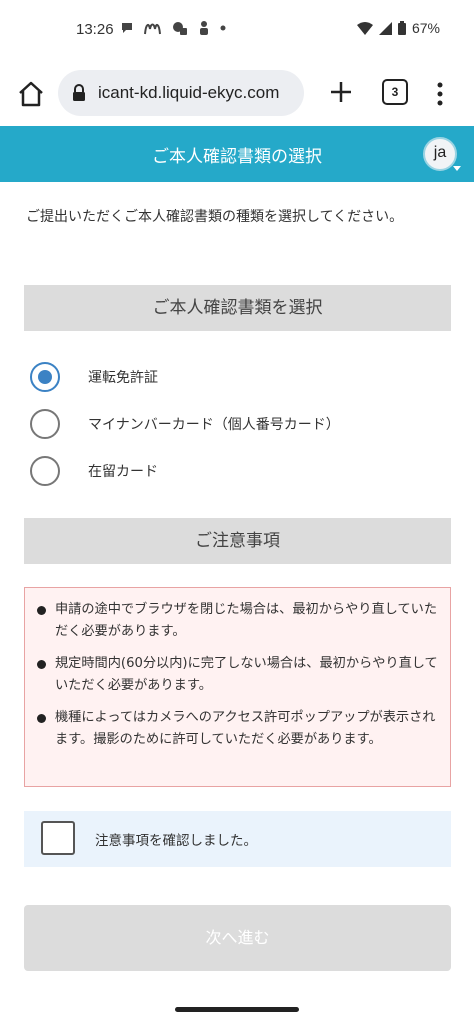  I want to click on intro-text: ご提出いただくご本人確認書類の種類を選択してください。, so click(215, 217).